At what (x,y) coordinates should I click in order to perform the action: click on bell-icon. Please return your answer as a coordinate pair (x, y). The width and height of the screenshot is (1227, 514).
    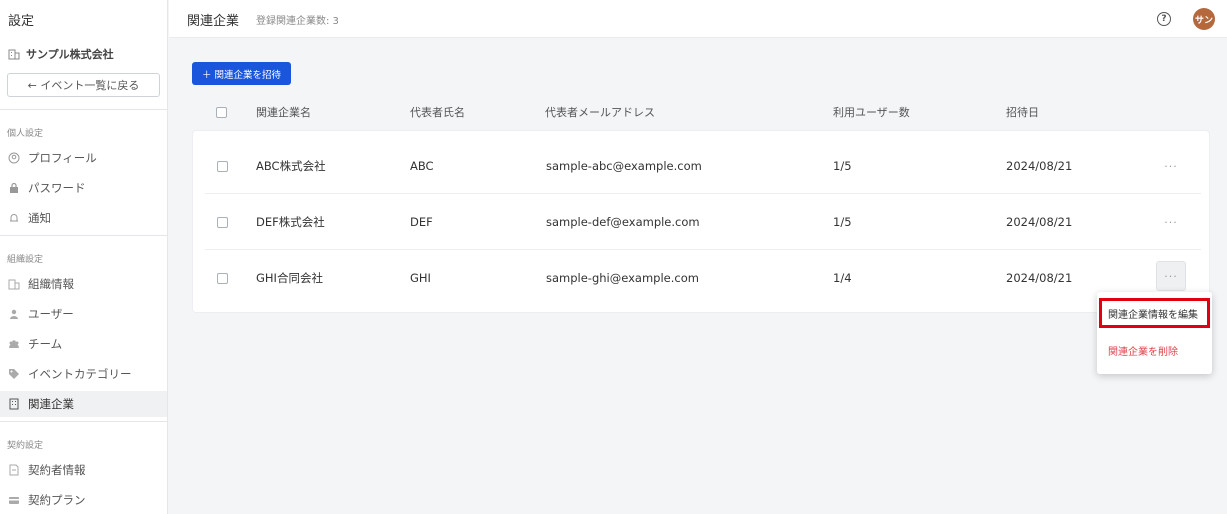
    Looking at the image, I should click on (14, 218).